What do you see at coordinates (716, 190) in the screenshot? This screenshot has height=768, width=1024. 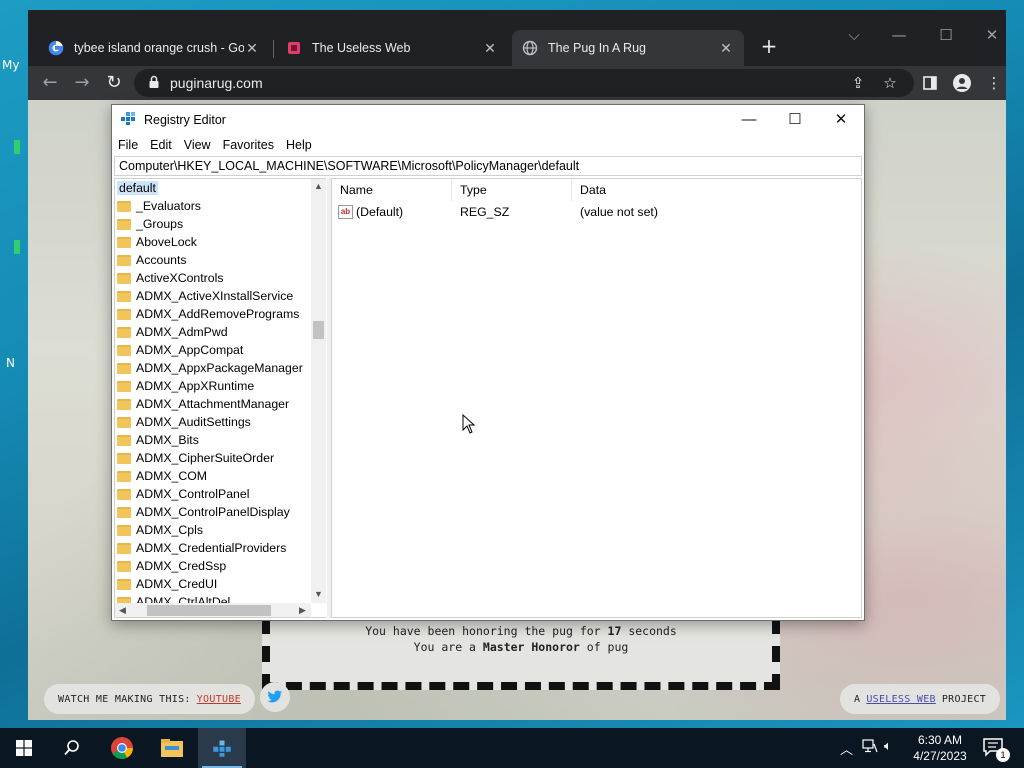 I see `column-header-data: Data` at bounding box center [716, 190].